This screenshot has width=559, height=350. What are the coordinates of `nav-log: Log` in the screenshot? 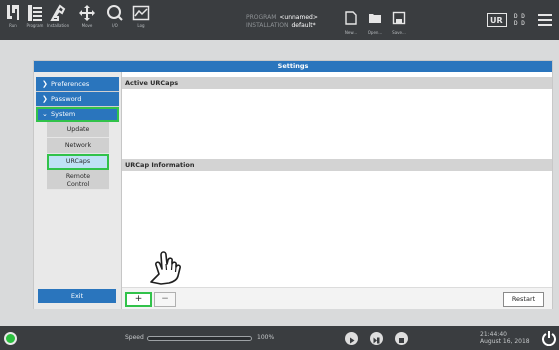 It's located at (141, 16).